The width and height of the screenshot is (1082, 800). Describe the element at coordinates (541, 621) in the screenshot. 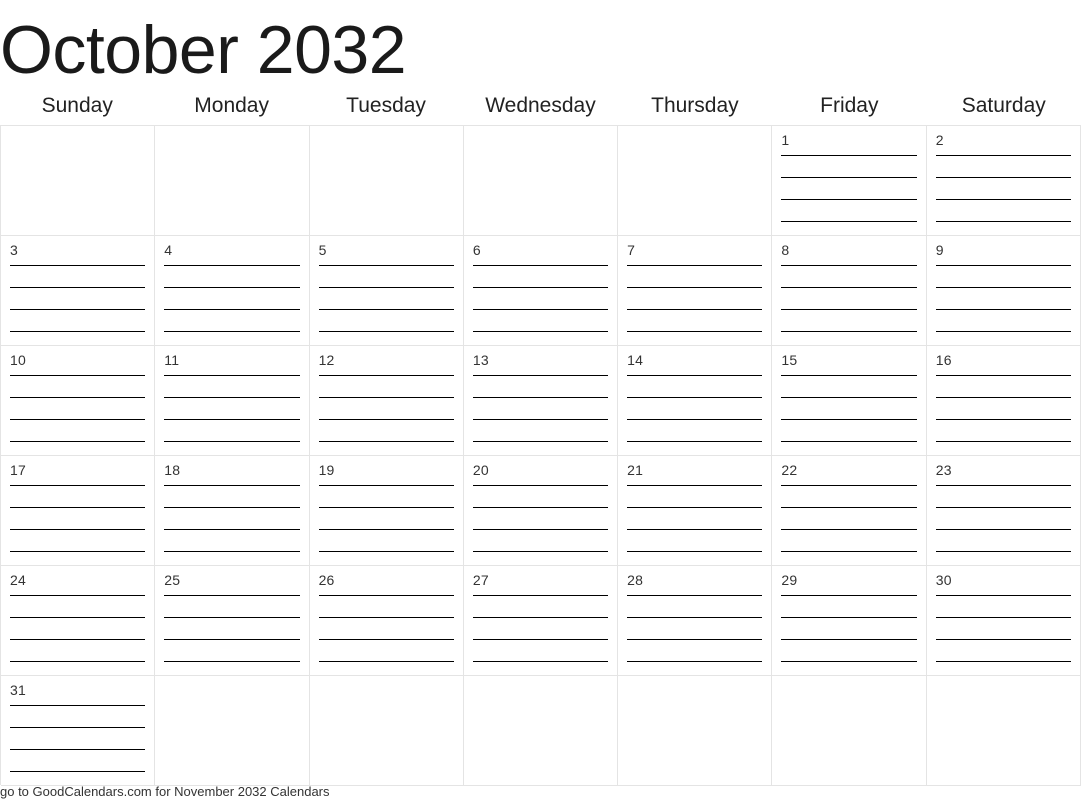

I see `day-cell-27: 27` at that location.